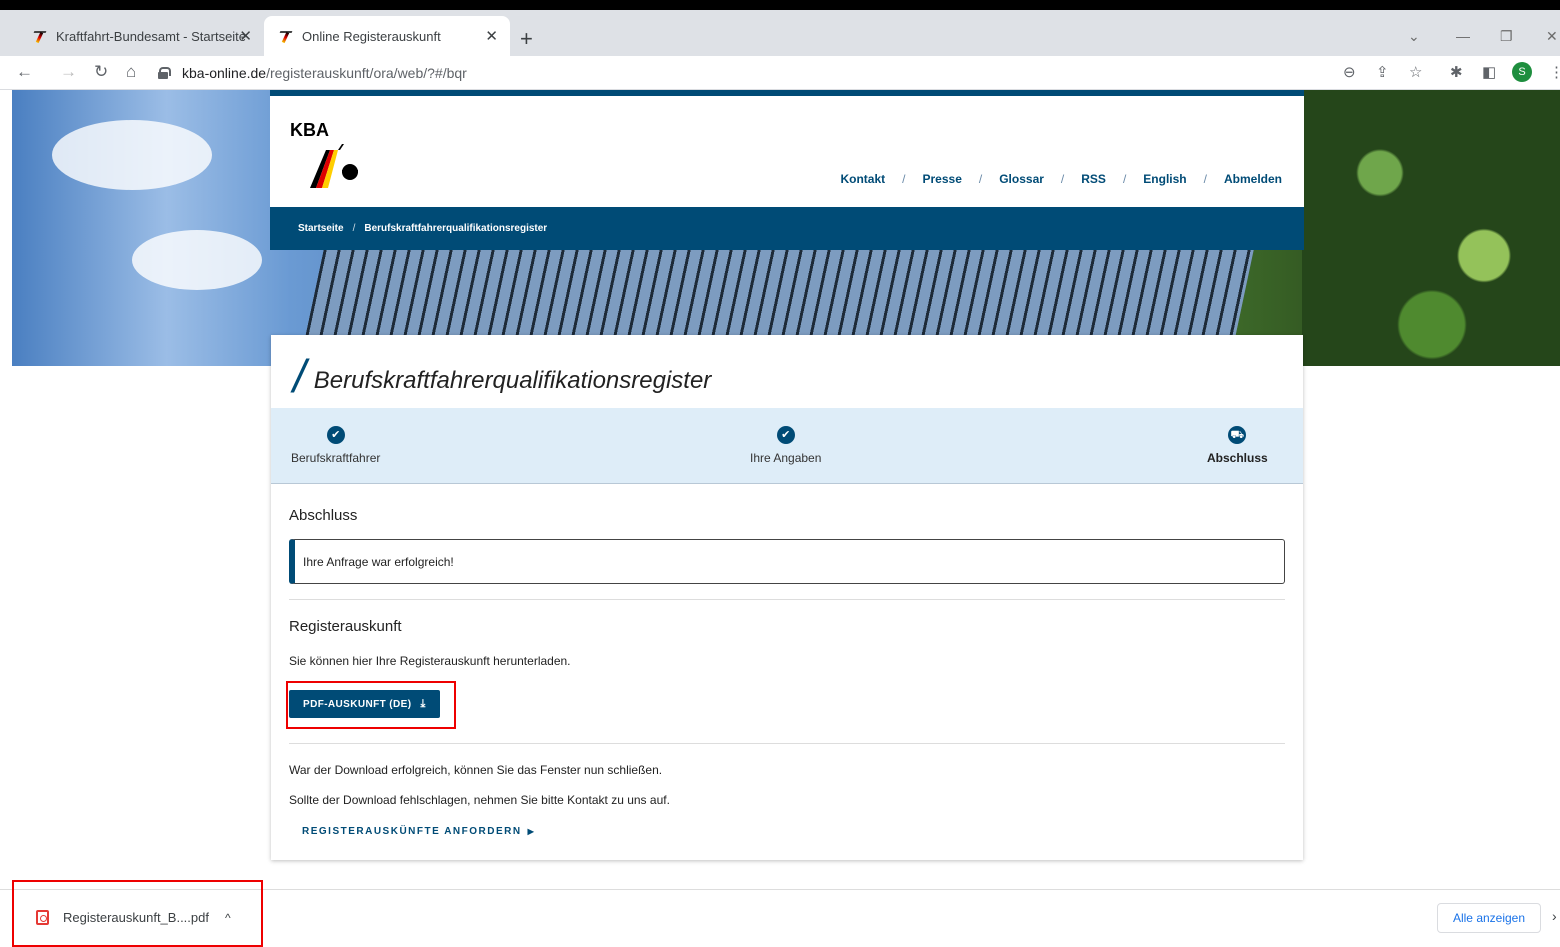  Describe the element at coordinates (1237, 445) in the screenshot. I see `step-abschluss: ⛟ Abschluss` at that location.